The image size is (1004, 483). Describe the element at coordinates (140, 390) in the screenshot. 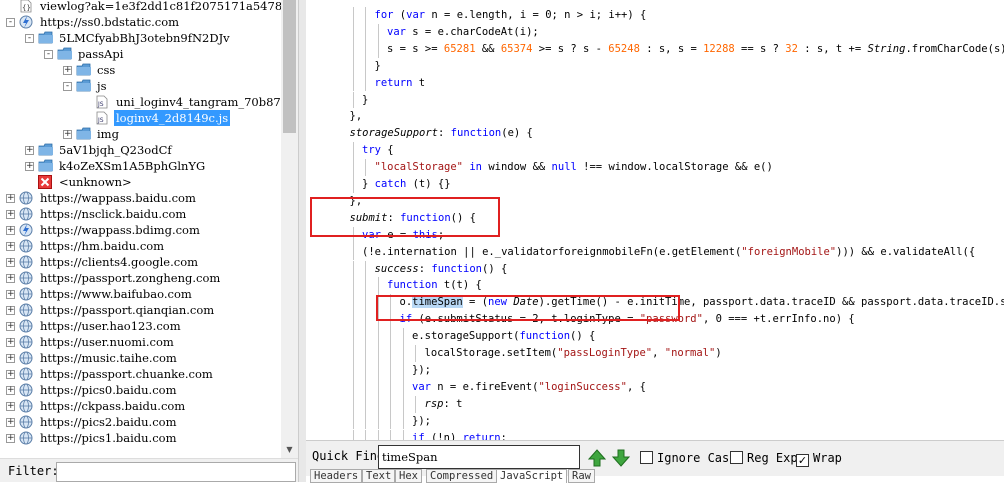

I see `tree-node: +https://pics0.baidu.com` at that location.